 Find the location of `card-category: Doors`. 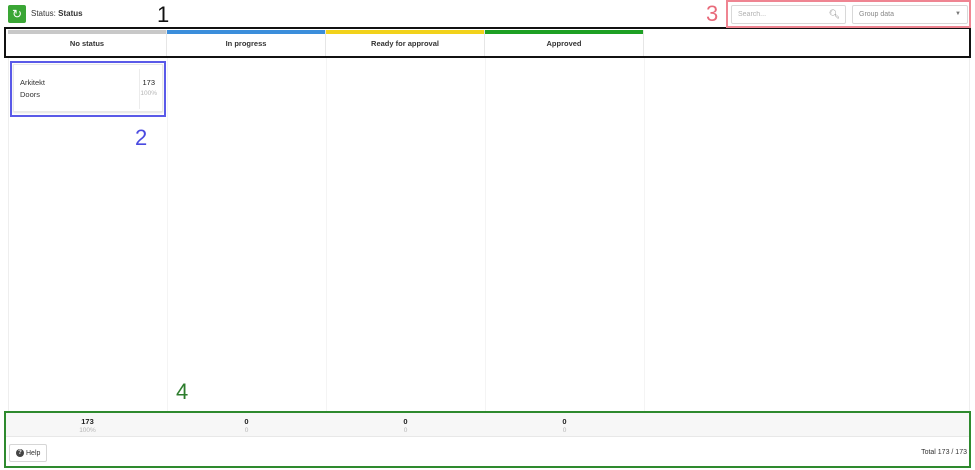

card-category: Doors is located at coordinates (30, 94).